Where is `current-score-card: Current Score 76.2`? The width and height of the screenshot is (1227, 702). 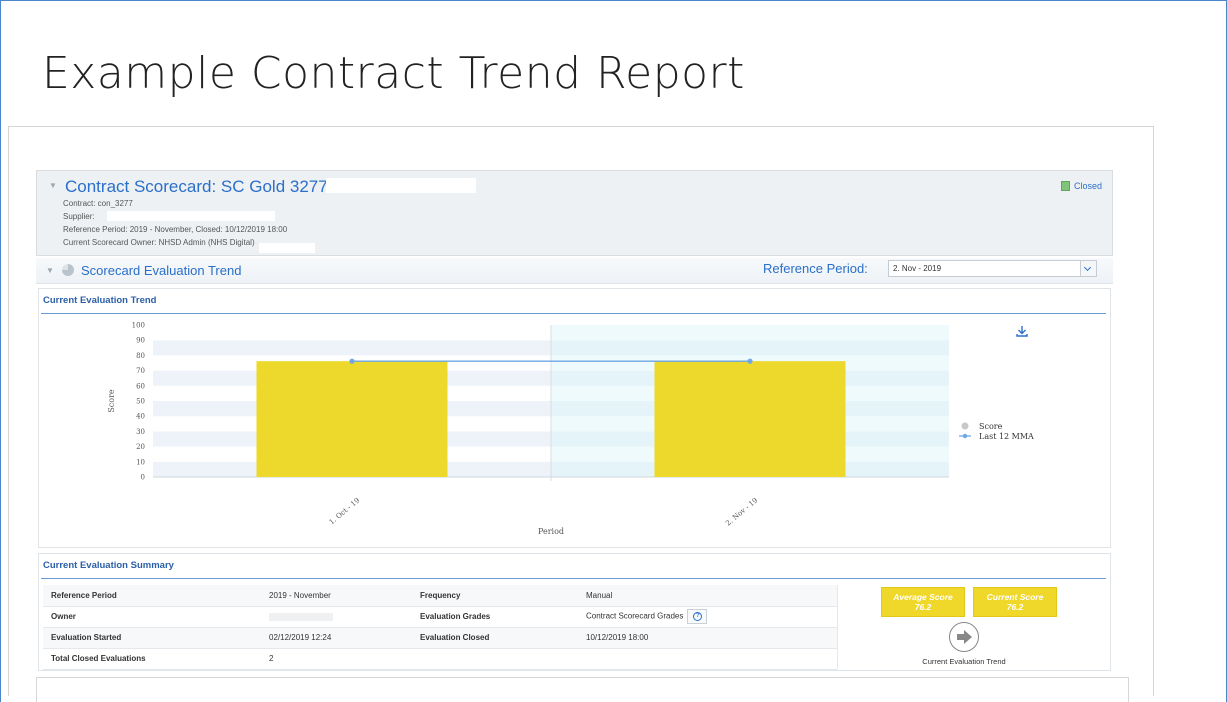 current-score-card: Current Score 76.2 is located at coordinates (1015, 602).